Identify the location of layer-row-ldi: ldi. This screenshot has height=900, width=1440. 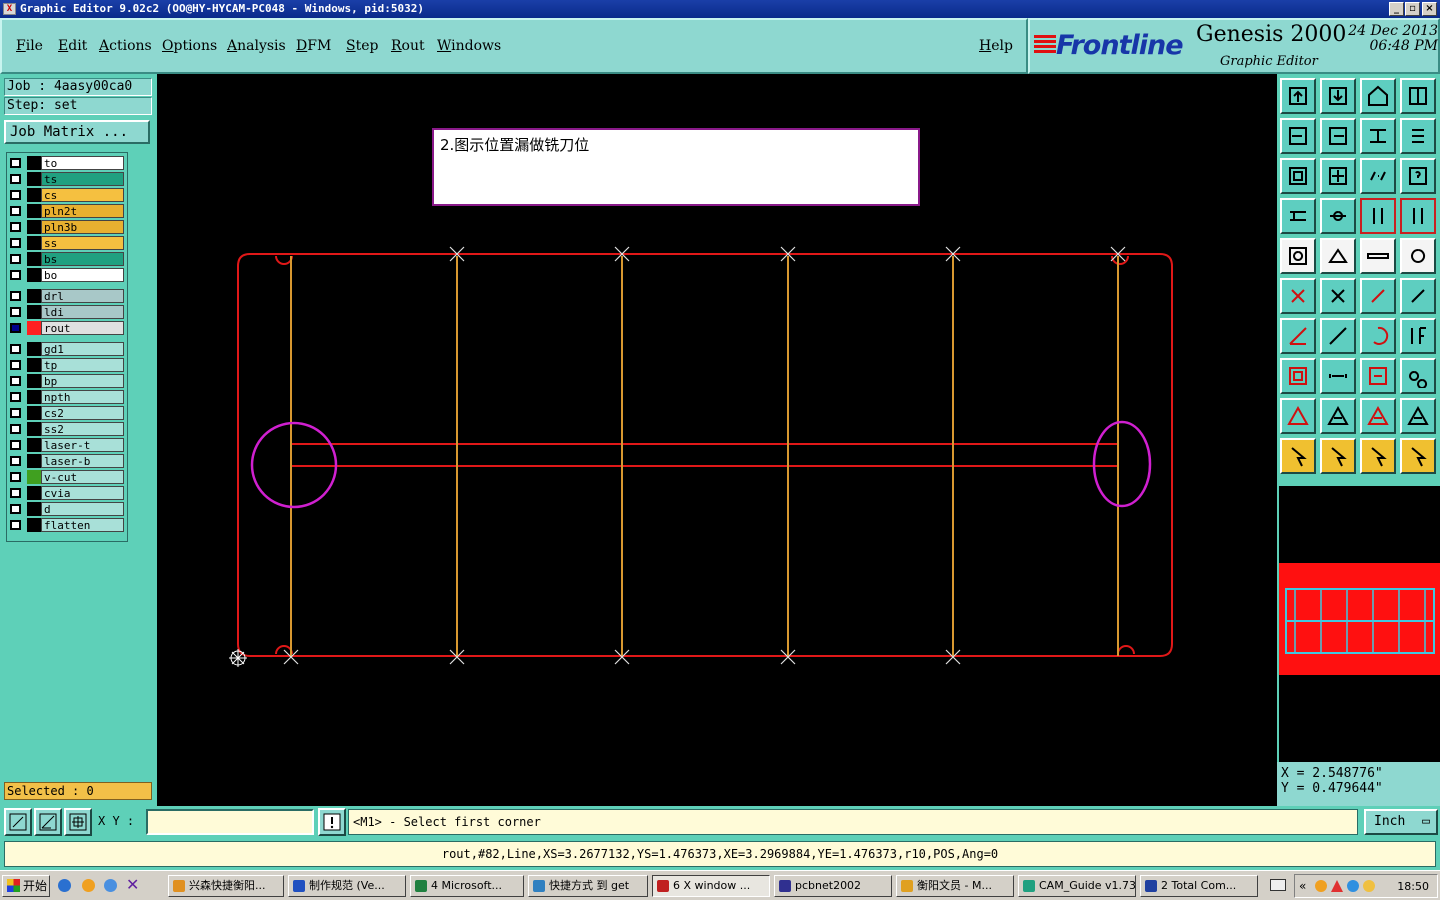
(66, 312).